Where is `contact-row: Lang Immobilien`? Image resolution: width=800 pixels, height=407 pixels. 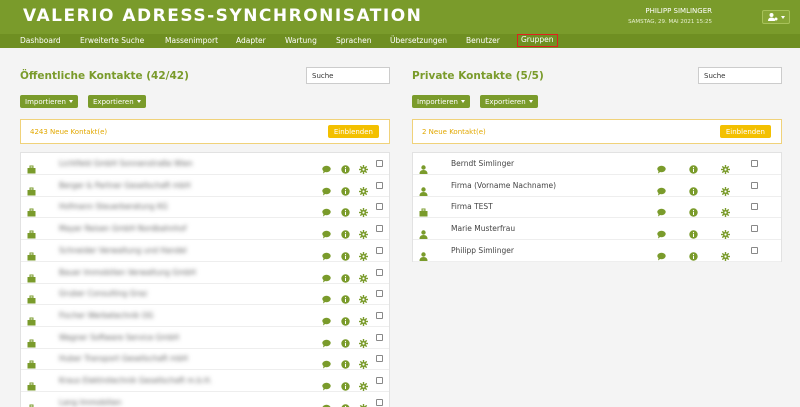 contact-row: Lang Immobilien is located at coordinates (205, 399).